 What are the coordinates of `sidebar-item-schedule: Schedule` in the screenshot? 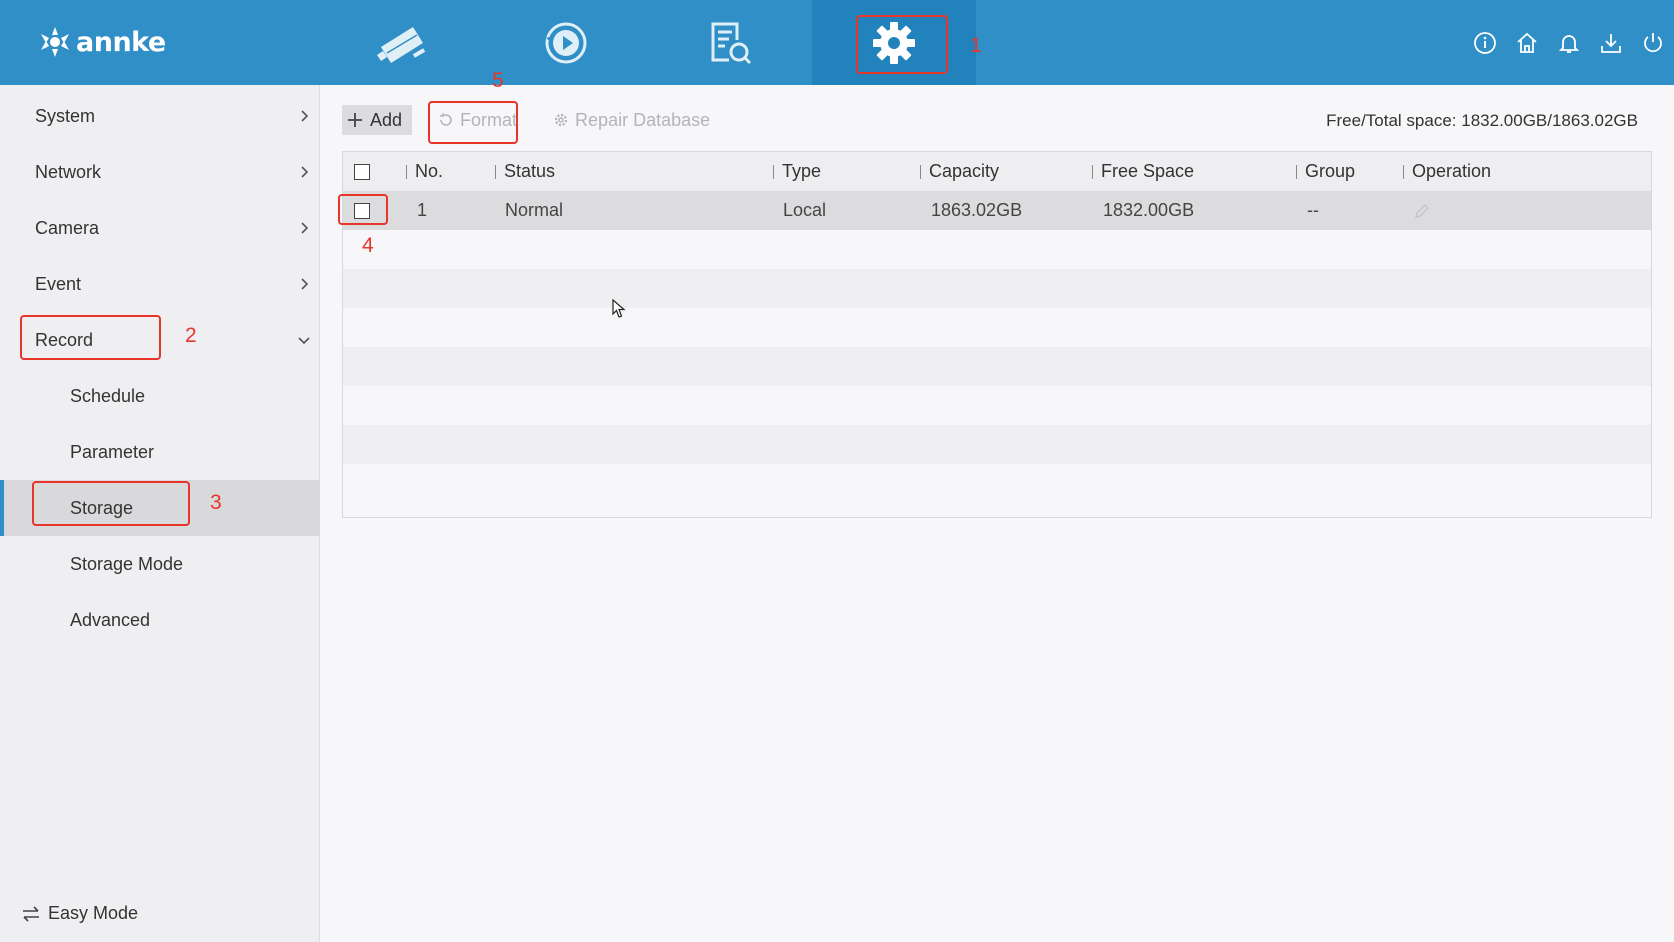 It's located at (160, 396).